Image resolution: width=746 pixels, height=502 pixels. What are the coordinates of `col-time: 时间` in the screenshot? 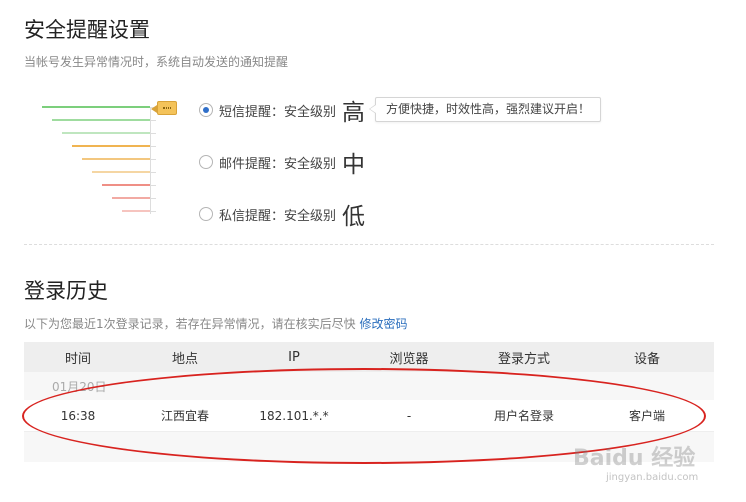 It's located at (77, 359).